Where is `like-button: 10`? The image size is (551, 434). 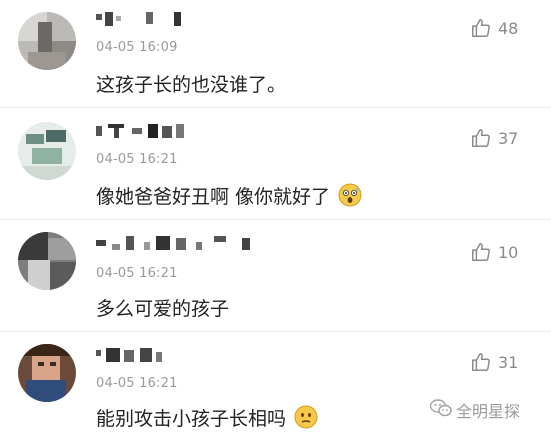
like-button: 10 is located at coordinates (505, 252).